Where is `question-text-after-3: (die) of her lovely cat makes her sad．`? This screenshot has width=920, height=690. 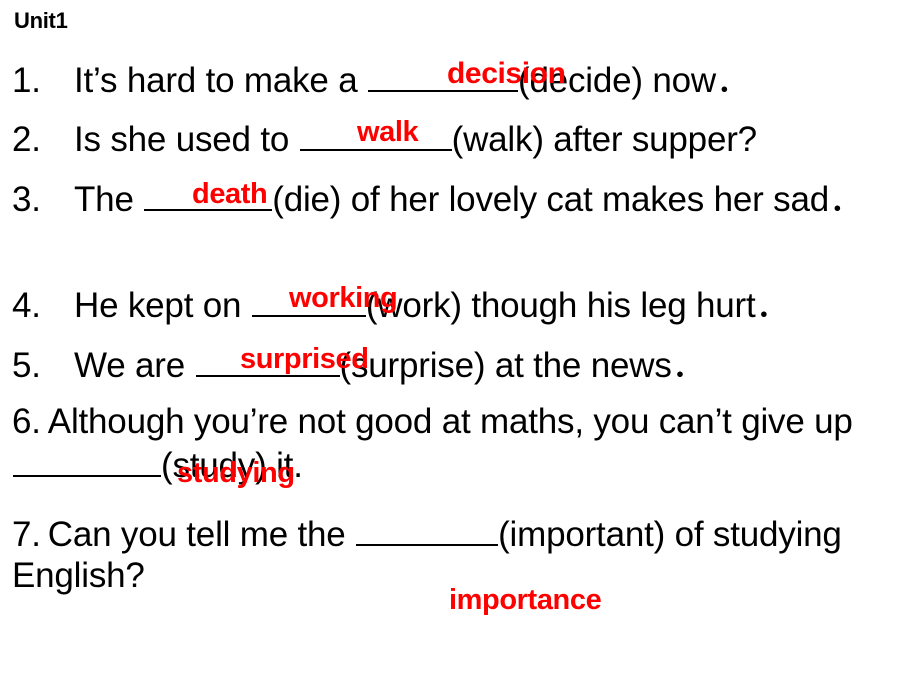 question-text-after-3: (die) of her lovely cat makes her sad． is located at coordinates (568, 200).